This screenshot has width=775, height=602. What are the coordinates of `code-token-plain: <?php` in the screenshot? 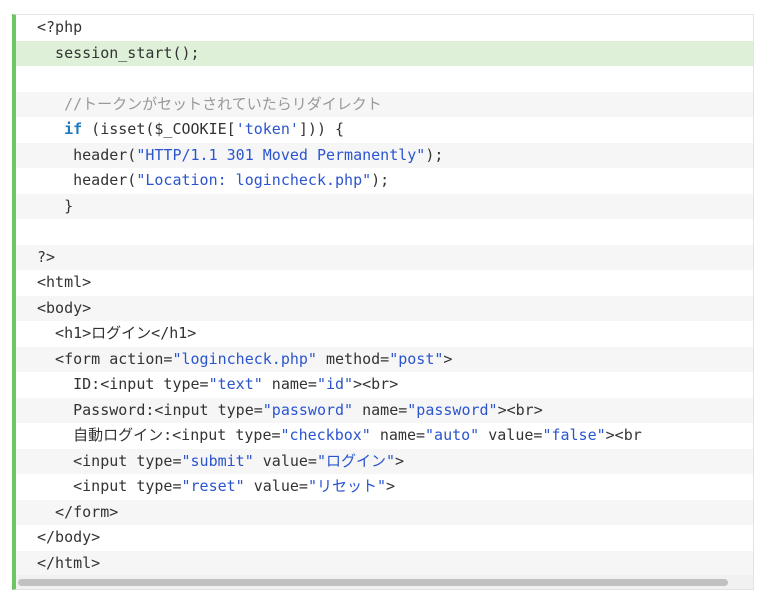 It's located at (60, 27).